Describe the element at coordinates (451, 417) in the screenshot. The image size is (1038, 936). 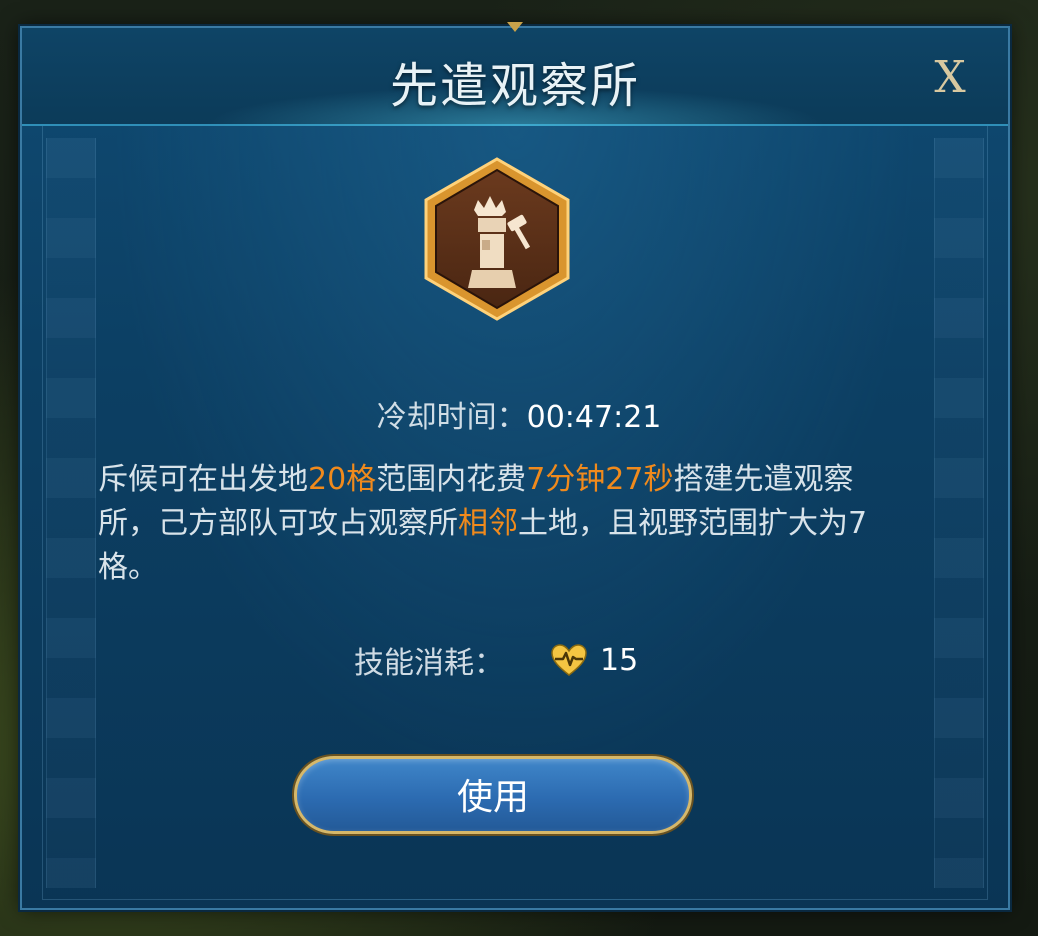
I see `cooldown-label: 冷却时间：` at that location.